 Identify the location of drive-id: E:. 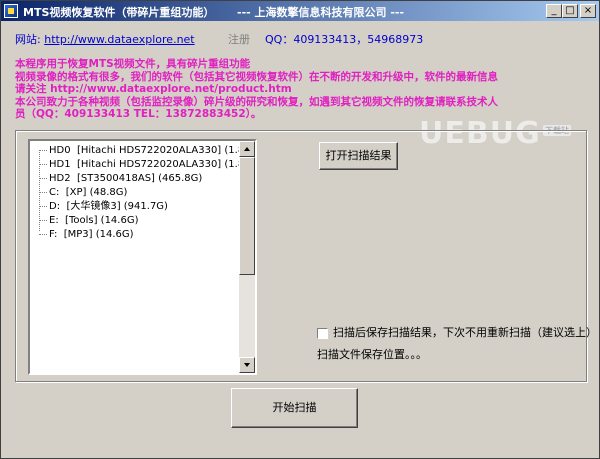
(54, 220).